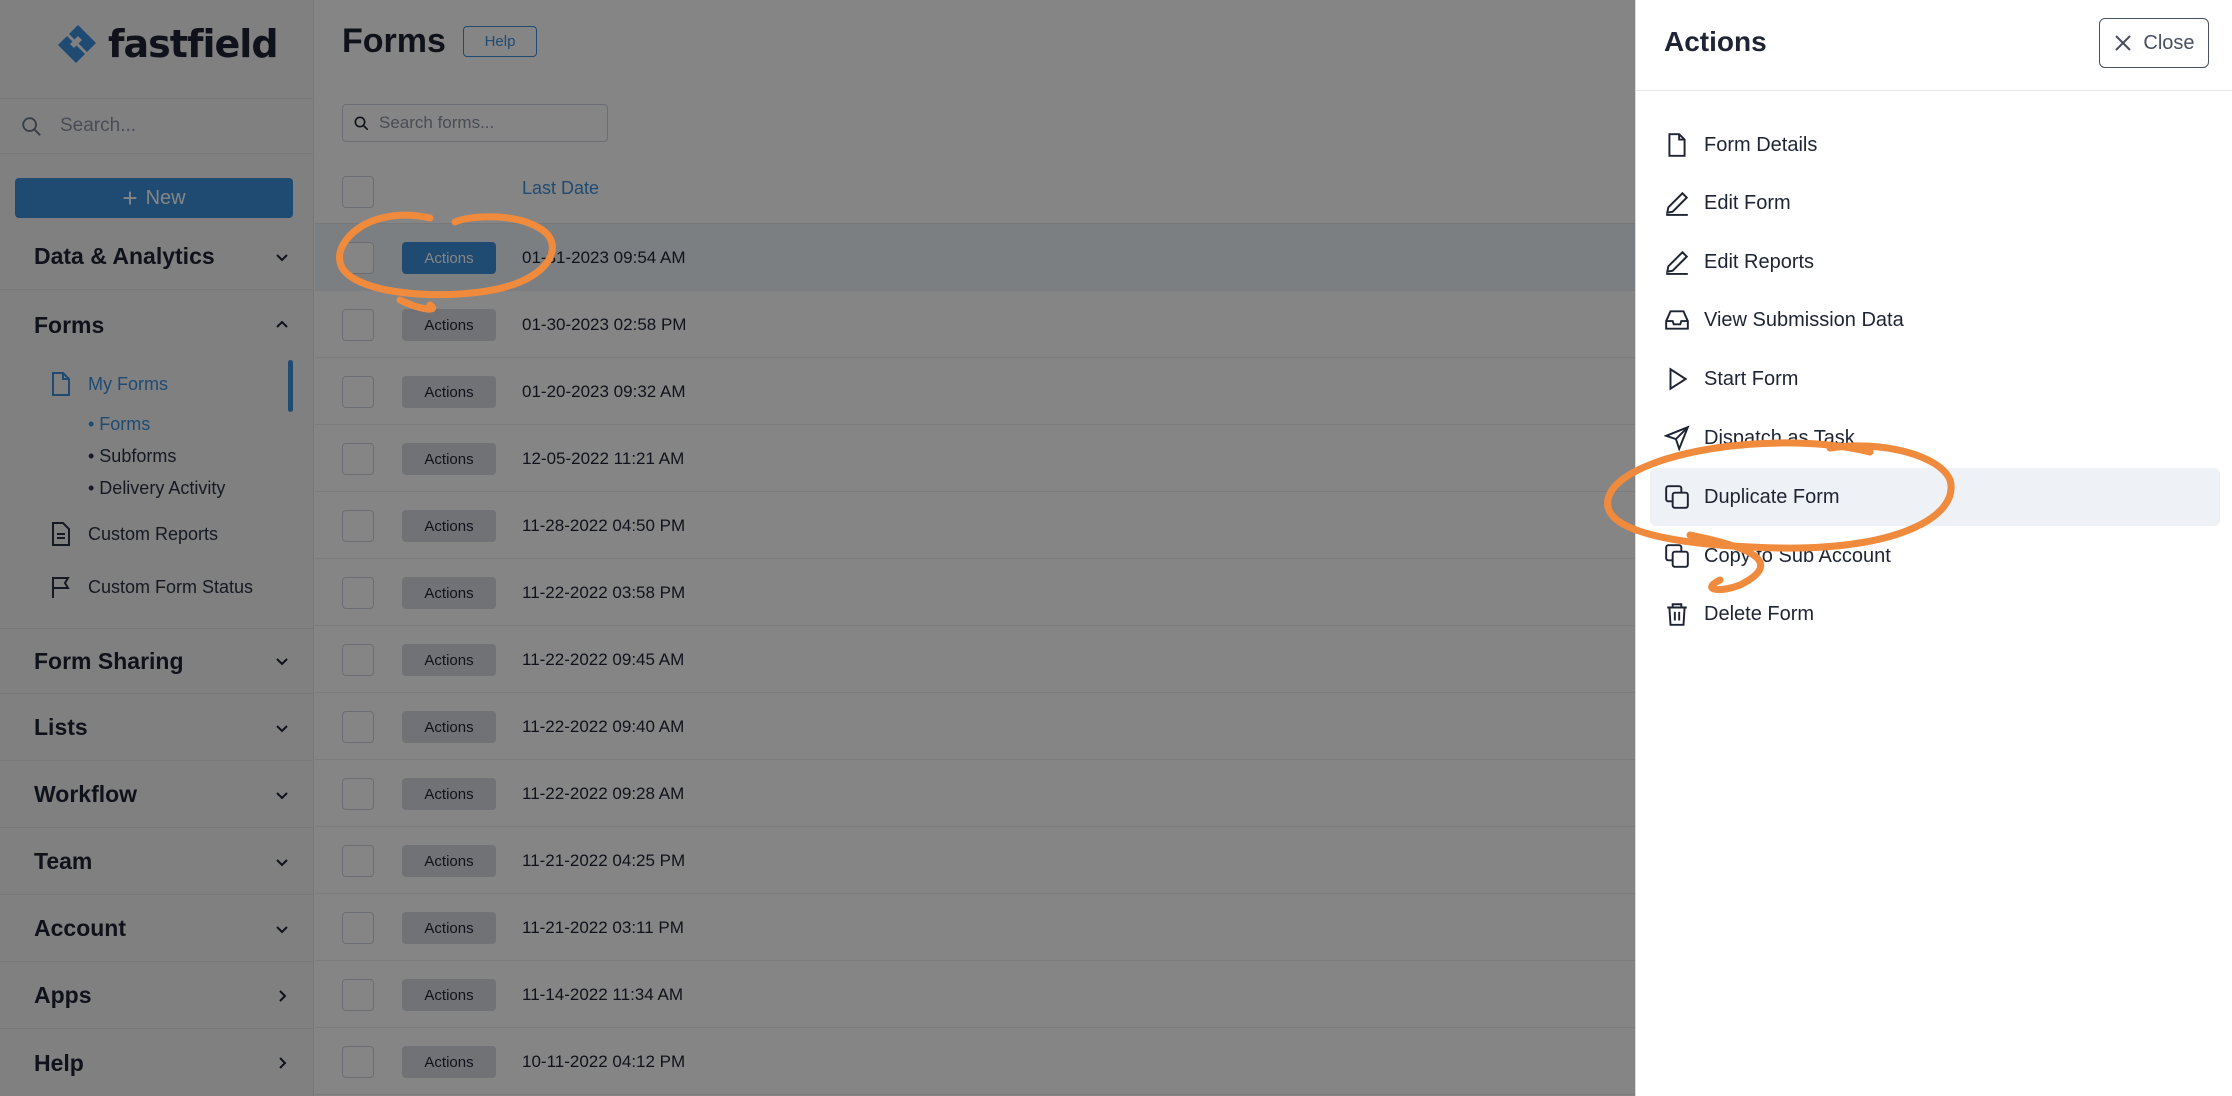 Image resolution: width=2232 pixels, height=1096 pixels. Describe the element at coordinates (1797, 555) in the screenshot. I see `menu-item-label: Copy to Sub Account` at that location.